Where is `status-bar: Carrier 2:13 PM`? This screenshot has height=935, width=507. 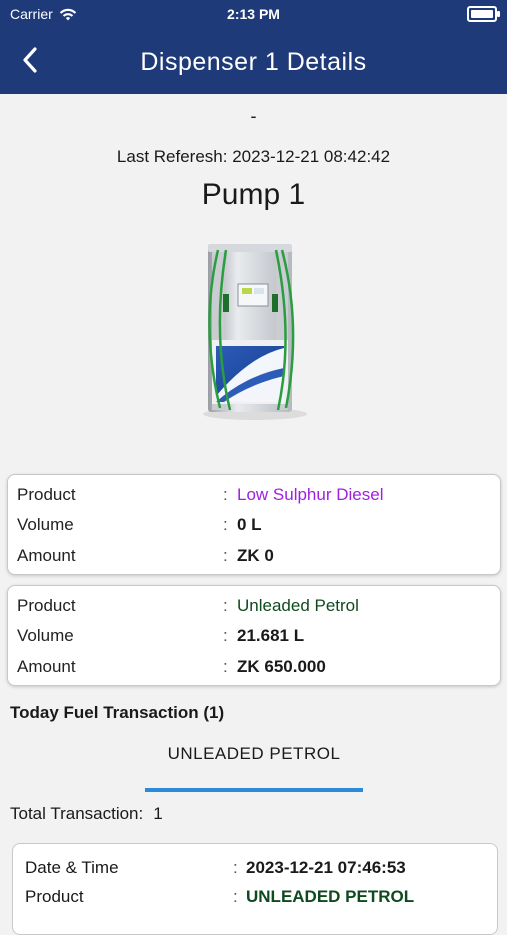
status-bar: Carrier 2:13 PM is located at coordinates (253, 14).